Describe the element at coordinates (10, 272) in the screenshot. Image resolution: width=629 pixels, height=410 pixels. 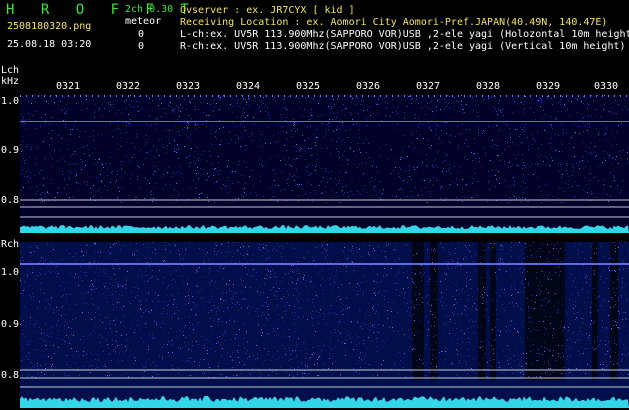
I see `rch-tick-1-0: 1.0` at that location.